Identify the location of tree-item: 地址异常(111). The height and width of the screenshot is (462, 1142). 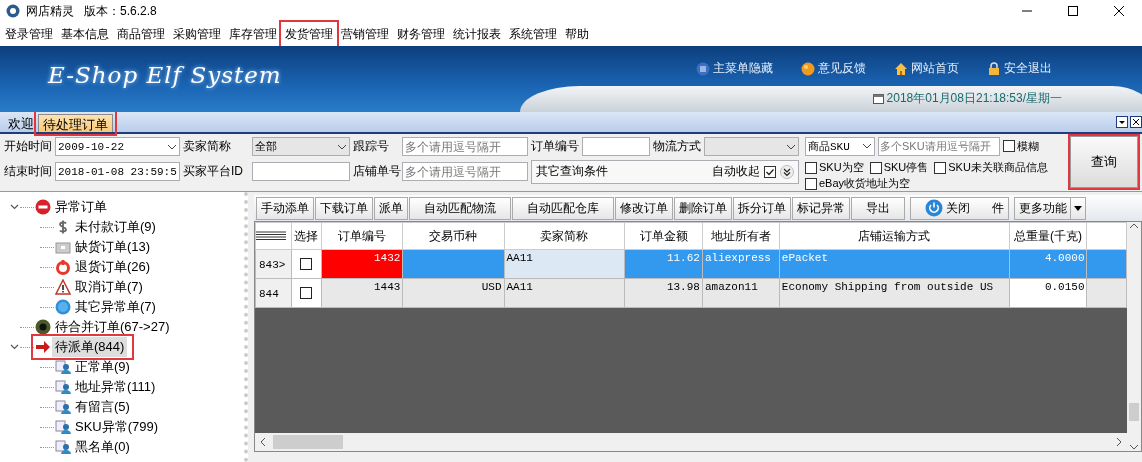
(115, 387).